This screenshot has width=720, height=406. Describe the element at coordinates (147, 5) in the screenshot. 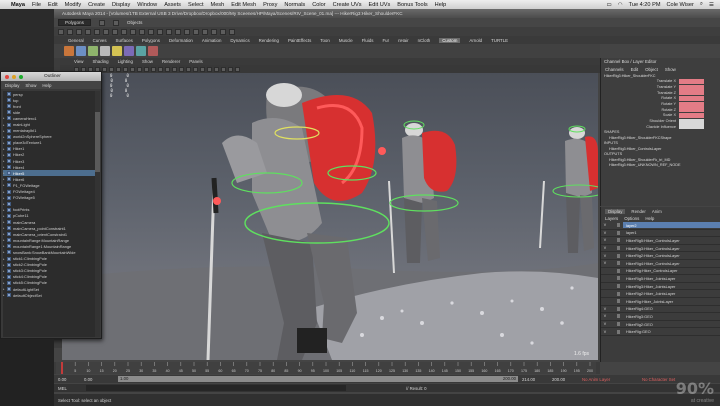

I see `menu-window: Window` at that location.